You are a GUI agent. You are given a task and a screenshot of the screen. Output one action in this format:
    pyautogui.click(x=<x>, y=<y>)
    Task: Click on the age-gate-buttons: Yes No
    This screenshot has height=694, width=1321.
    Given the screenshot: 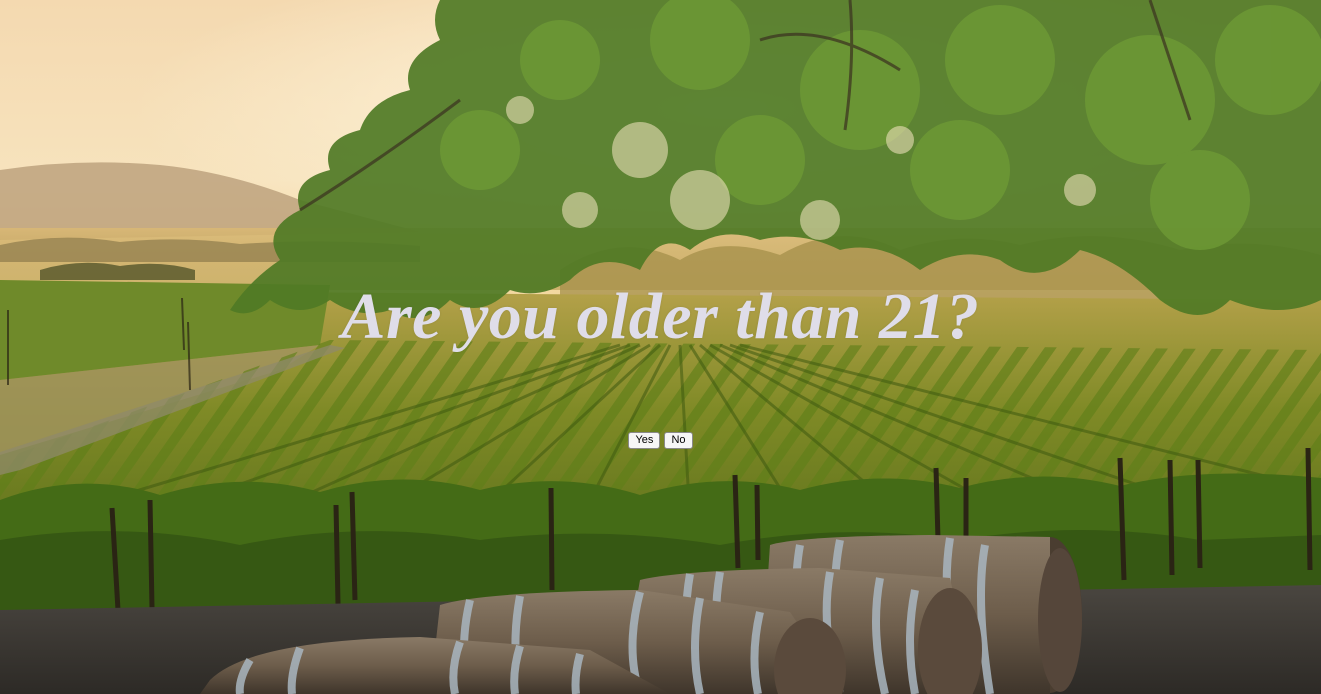 What is the action you would take?
    pyautogui.click(x=660, y=440)
    